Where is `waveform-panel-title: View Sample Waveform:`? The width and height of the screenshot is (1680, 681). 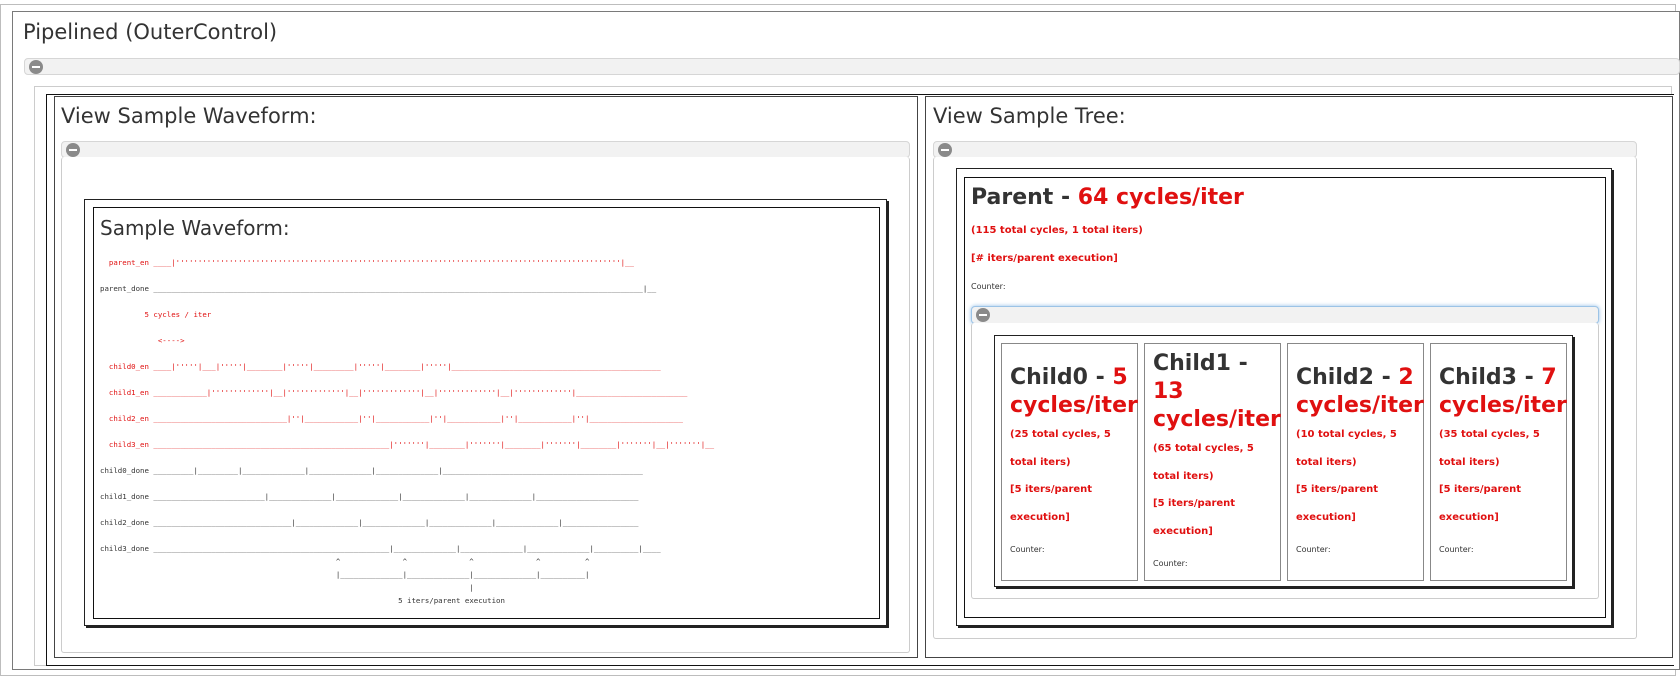
waveform-panel-title: View Sample Waveform: is located at coordinates (189, 116).